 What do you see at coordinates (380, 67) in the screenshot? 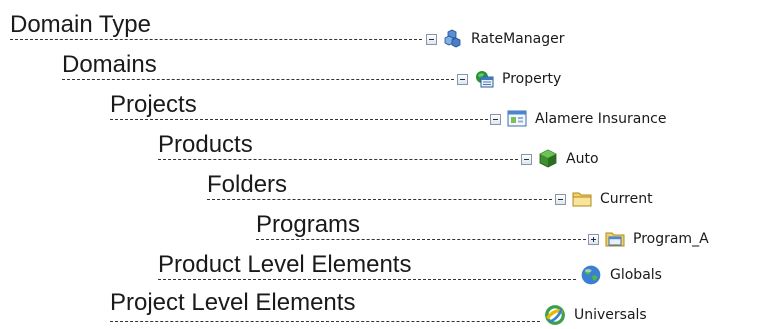
I see `tree-row-domains: Domains Property` at bounding box center [380, 67].